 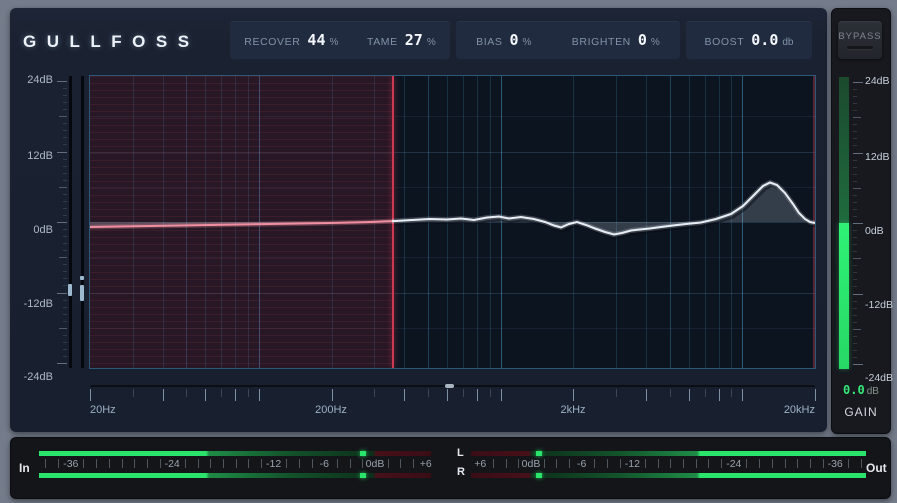 I want to click on left-channel-label: L, so click(x=460, y=453).